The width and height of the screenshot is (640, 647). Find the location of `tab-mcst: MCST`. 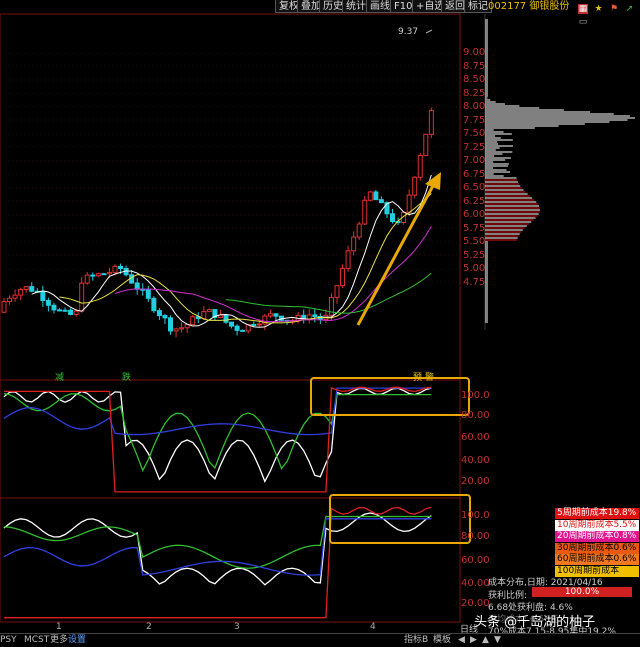

tab-mcst: MCST is located at coordinates (36, 640).